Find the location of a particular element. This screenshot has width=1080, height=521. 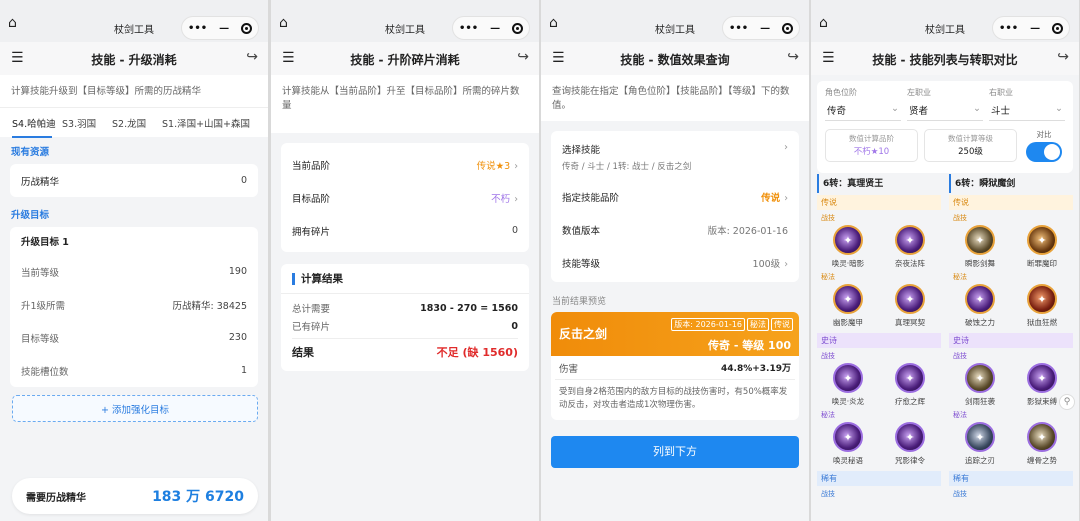

left-job-select: 左职业 贤者 ⌄ is located at coordinates (945, 104).